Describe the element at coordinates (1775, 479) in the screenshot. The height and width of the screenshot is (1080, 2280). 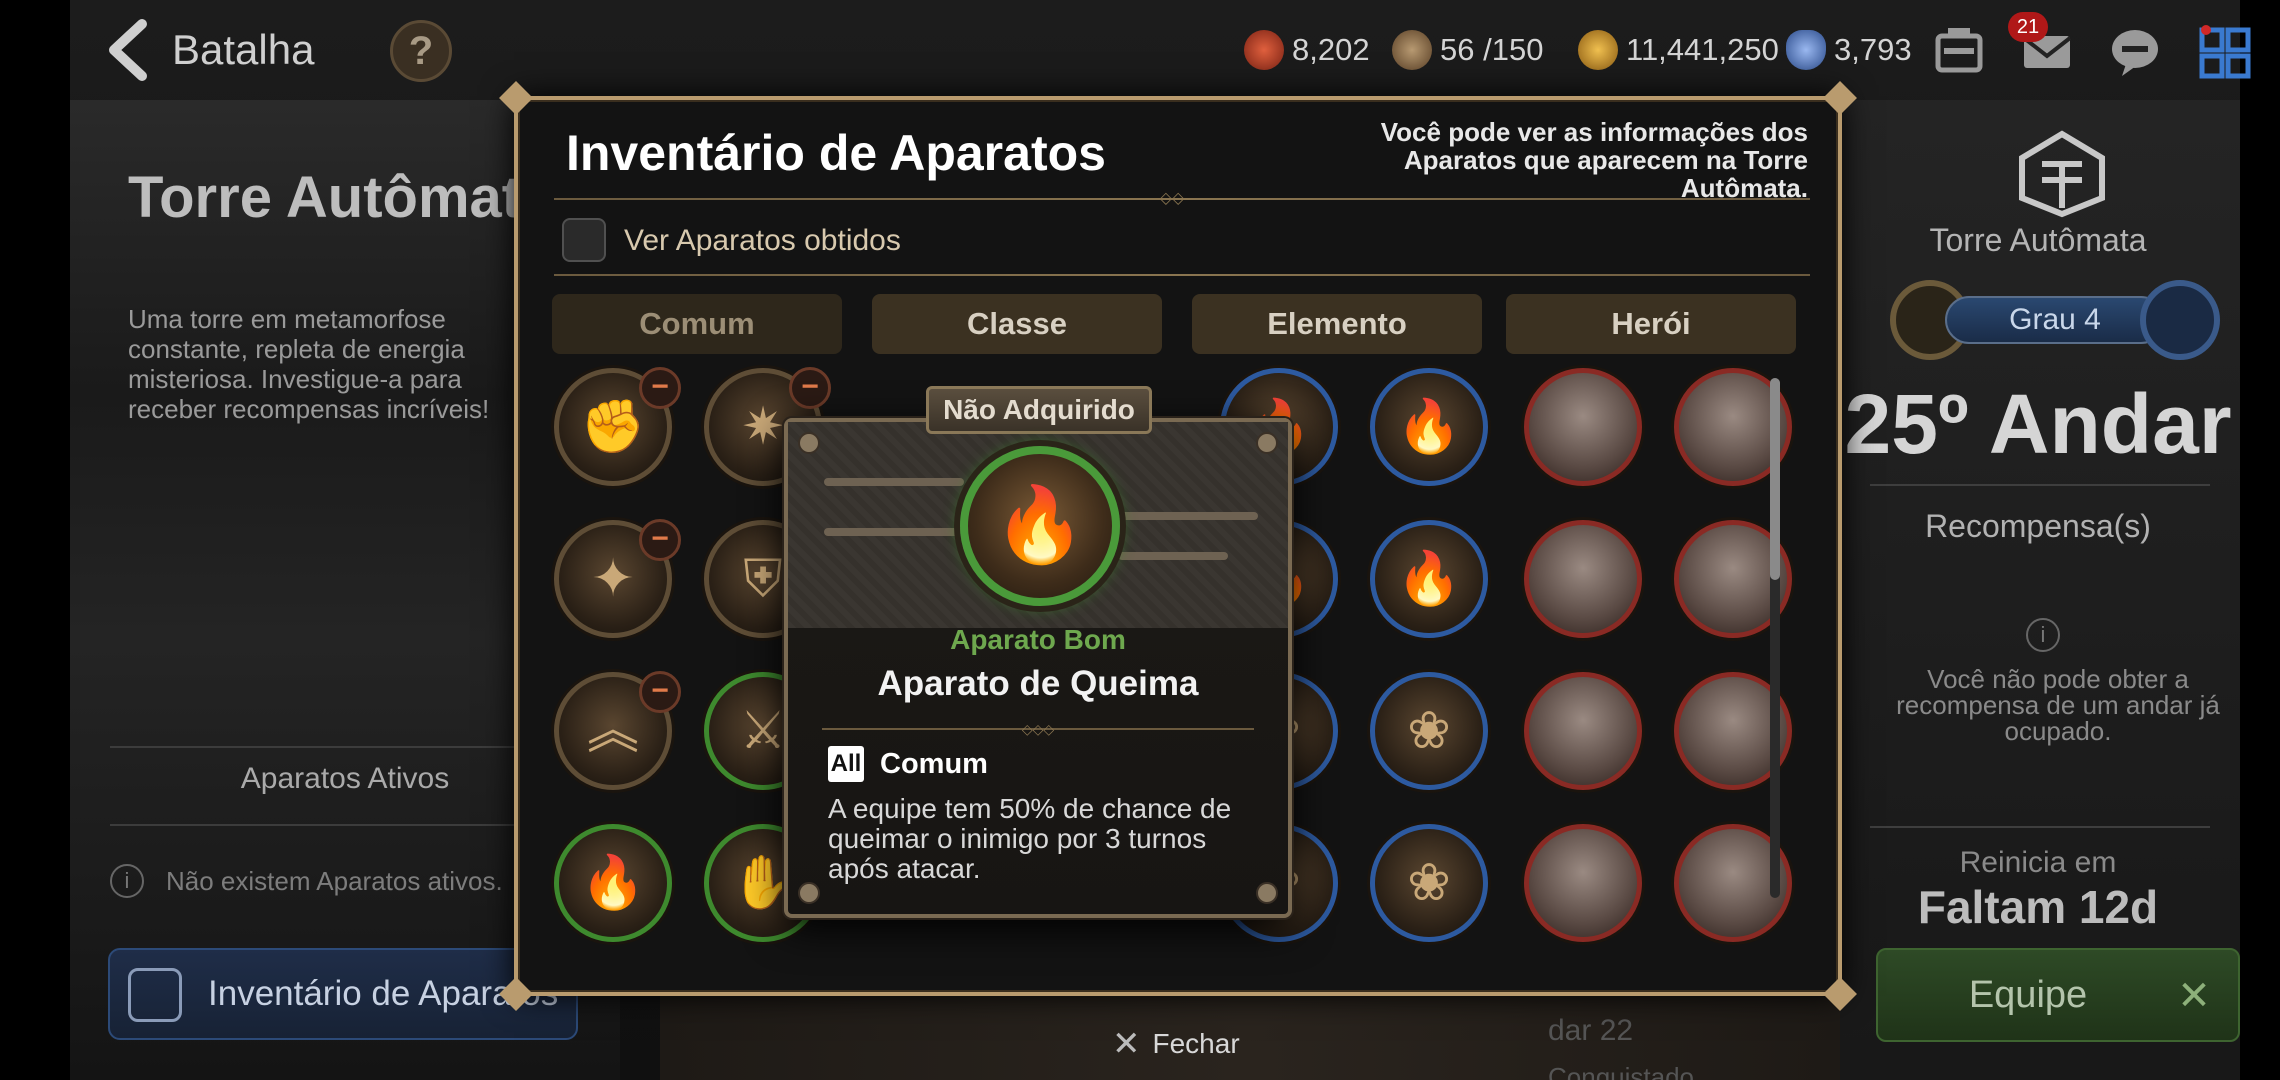
I see `scrollbar-thumb` at that location.